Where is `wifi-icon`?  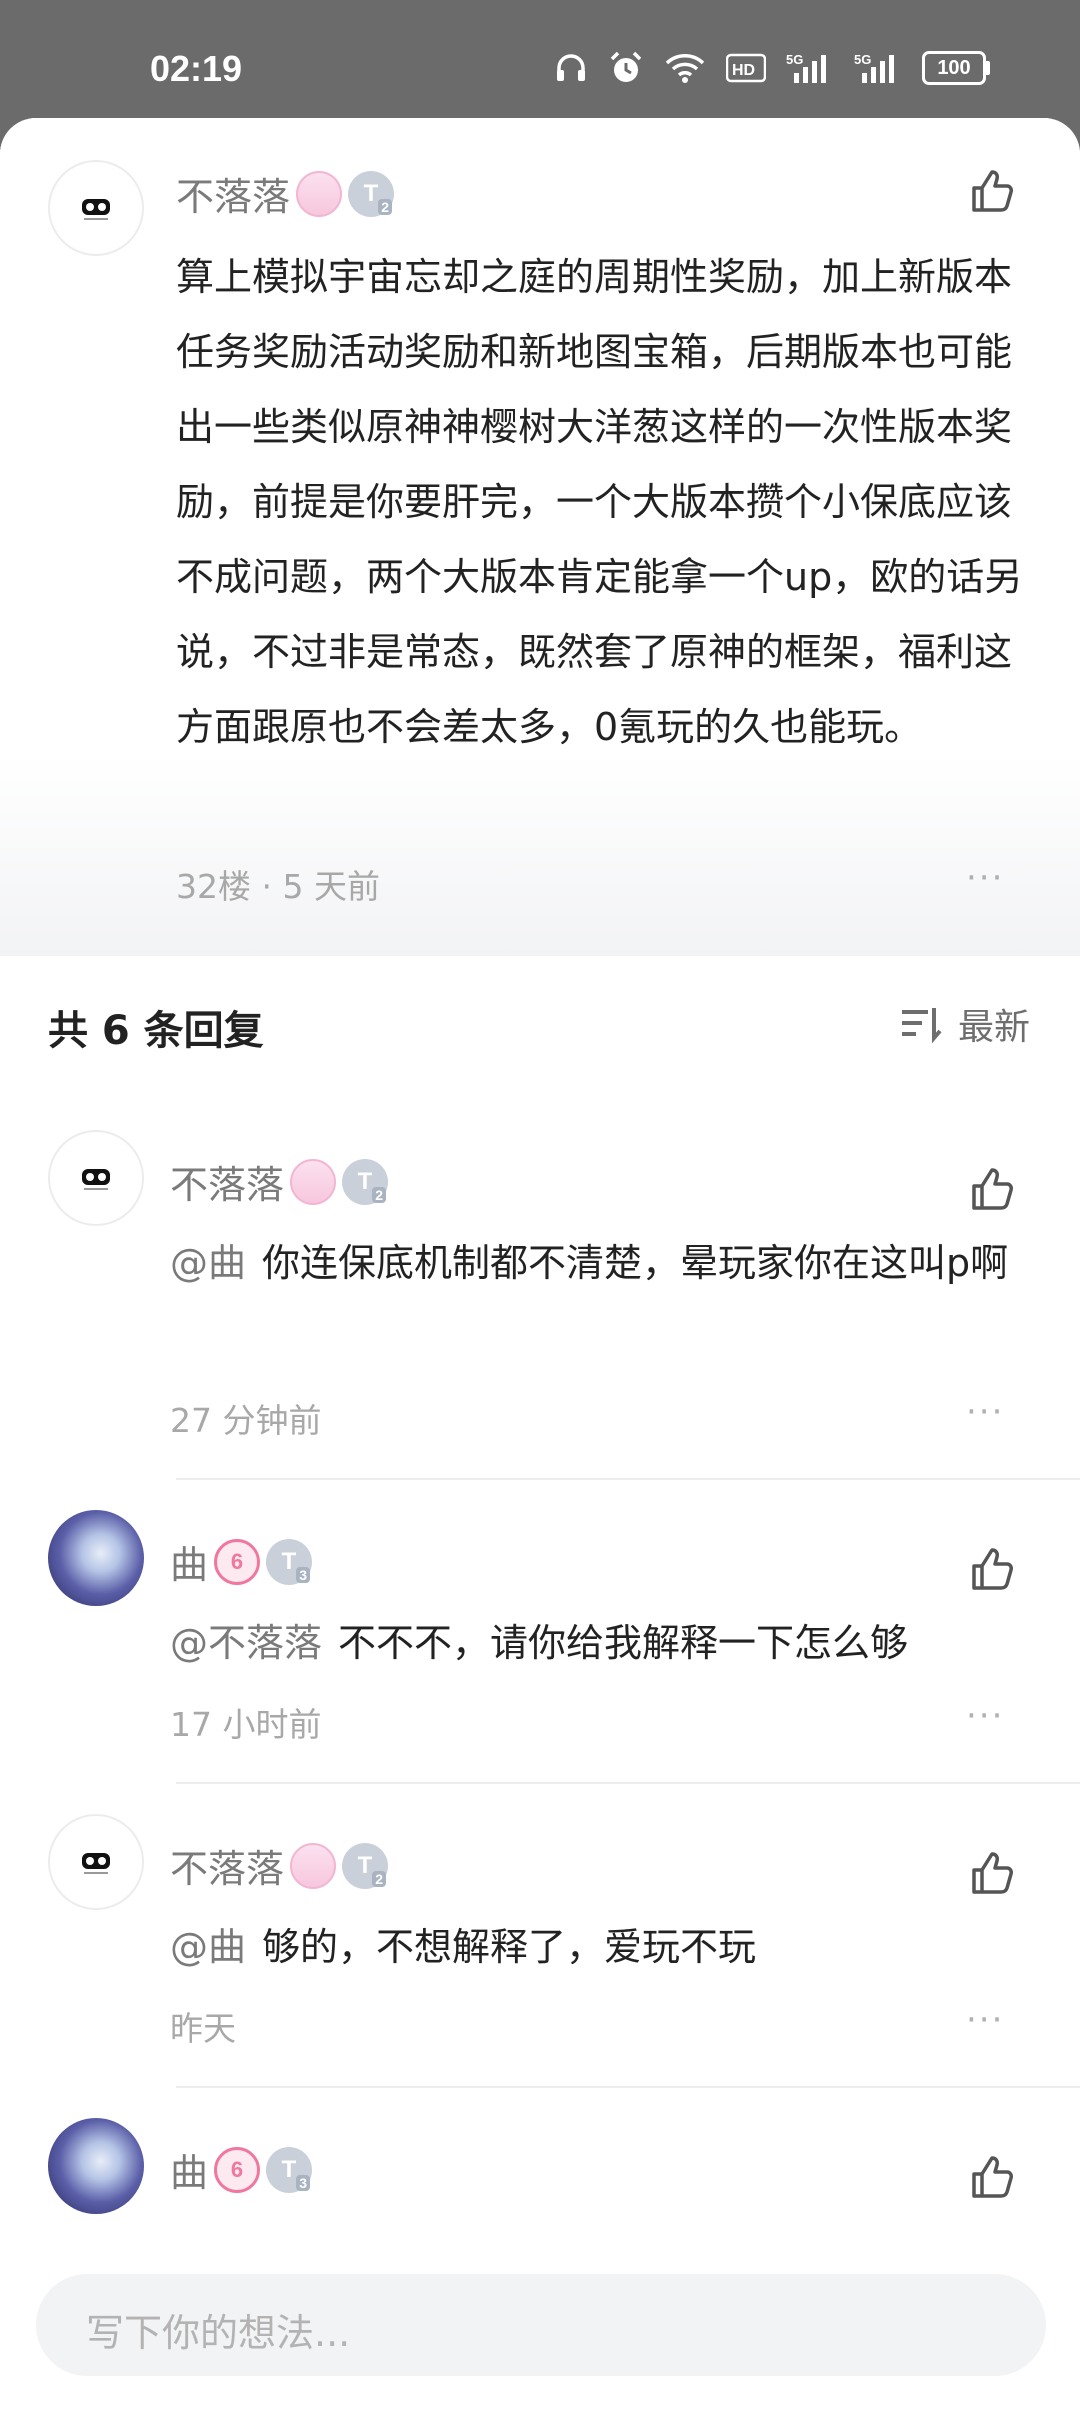 wifi-icon is located at coordinates (685, 68).